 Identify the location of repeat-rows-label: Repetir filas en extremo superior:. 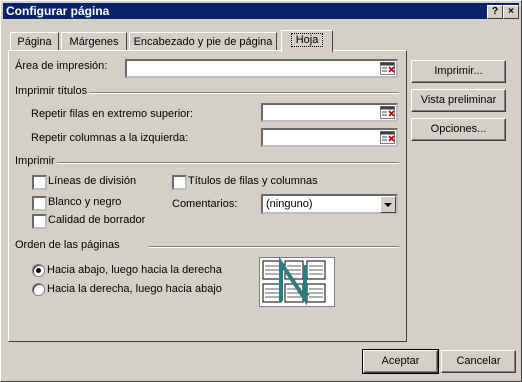
(112, 114).